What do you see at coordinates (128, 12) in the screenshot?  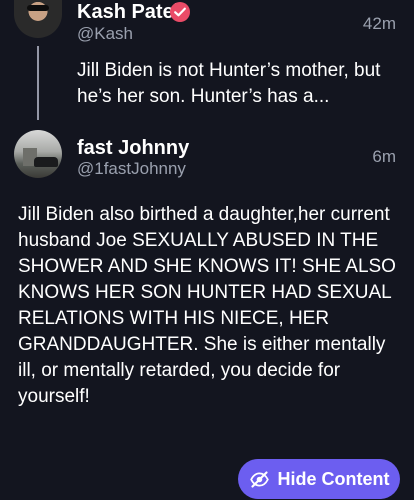 I see `post-1-author-name: Kash Patel` at bounding box center [128, 12].